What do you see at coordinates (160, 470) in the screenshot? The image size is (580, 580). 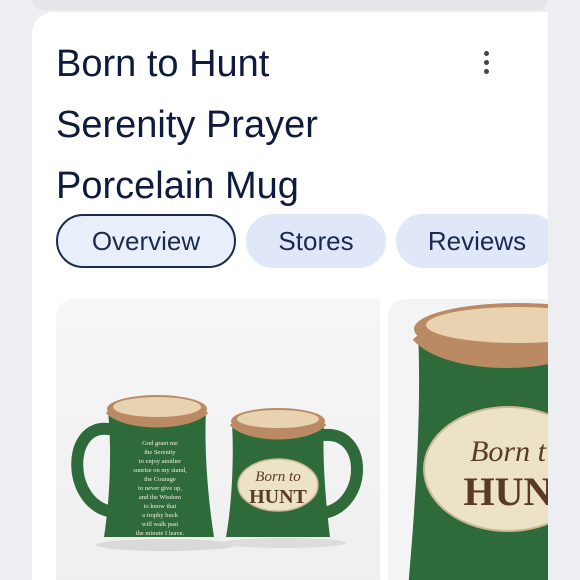 I see `prayer-line: sunrise on my stand,` at bounding box center [160, 470].